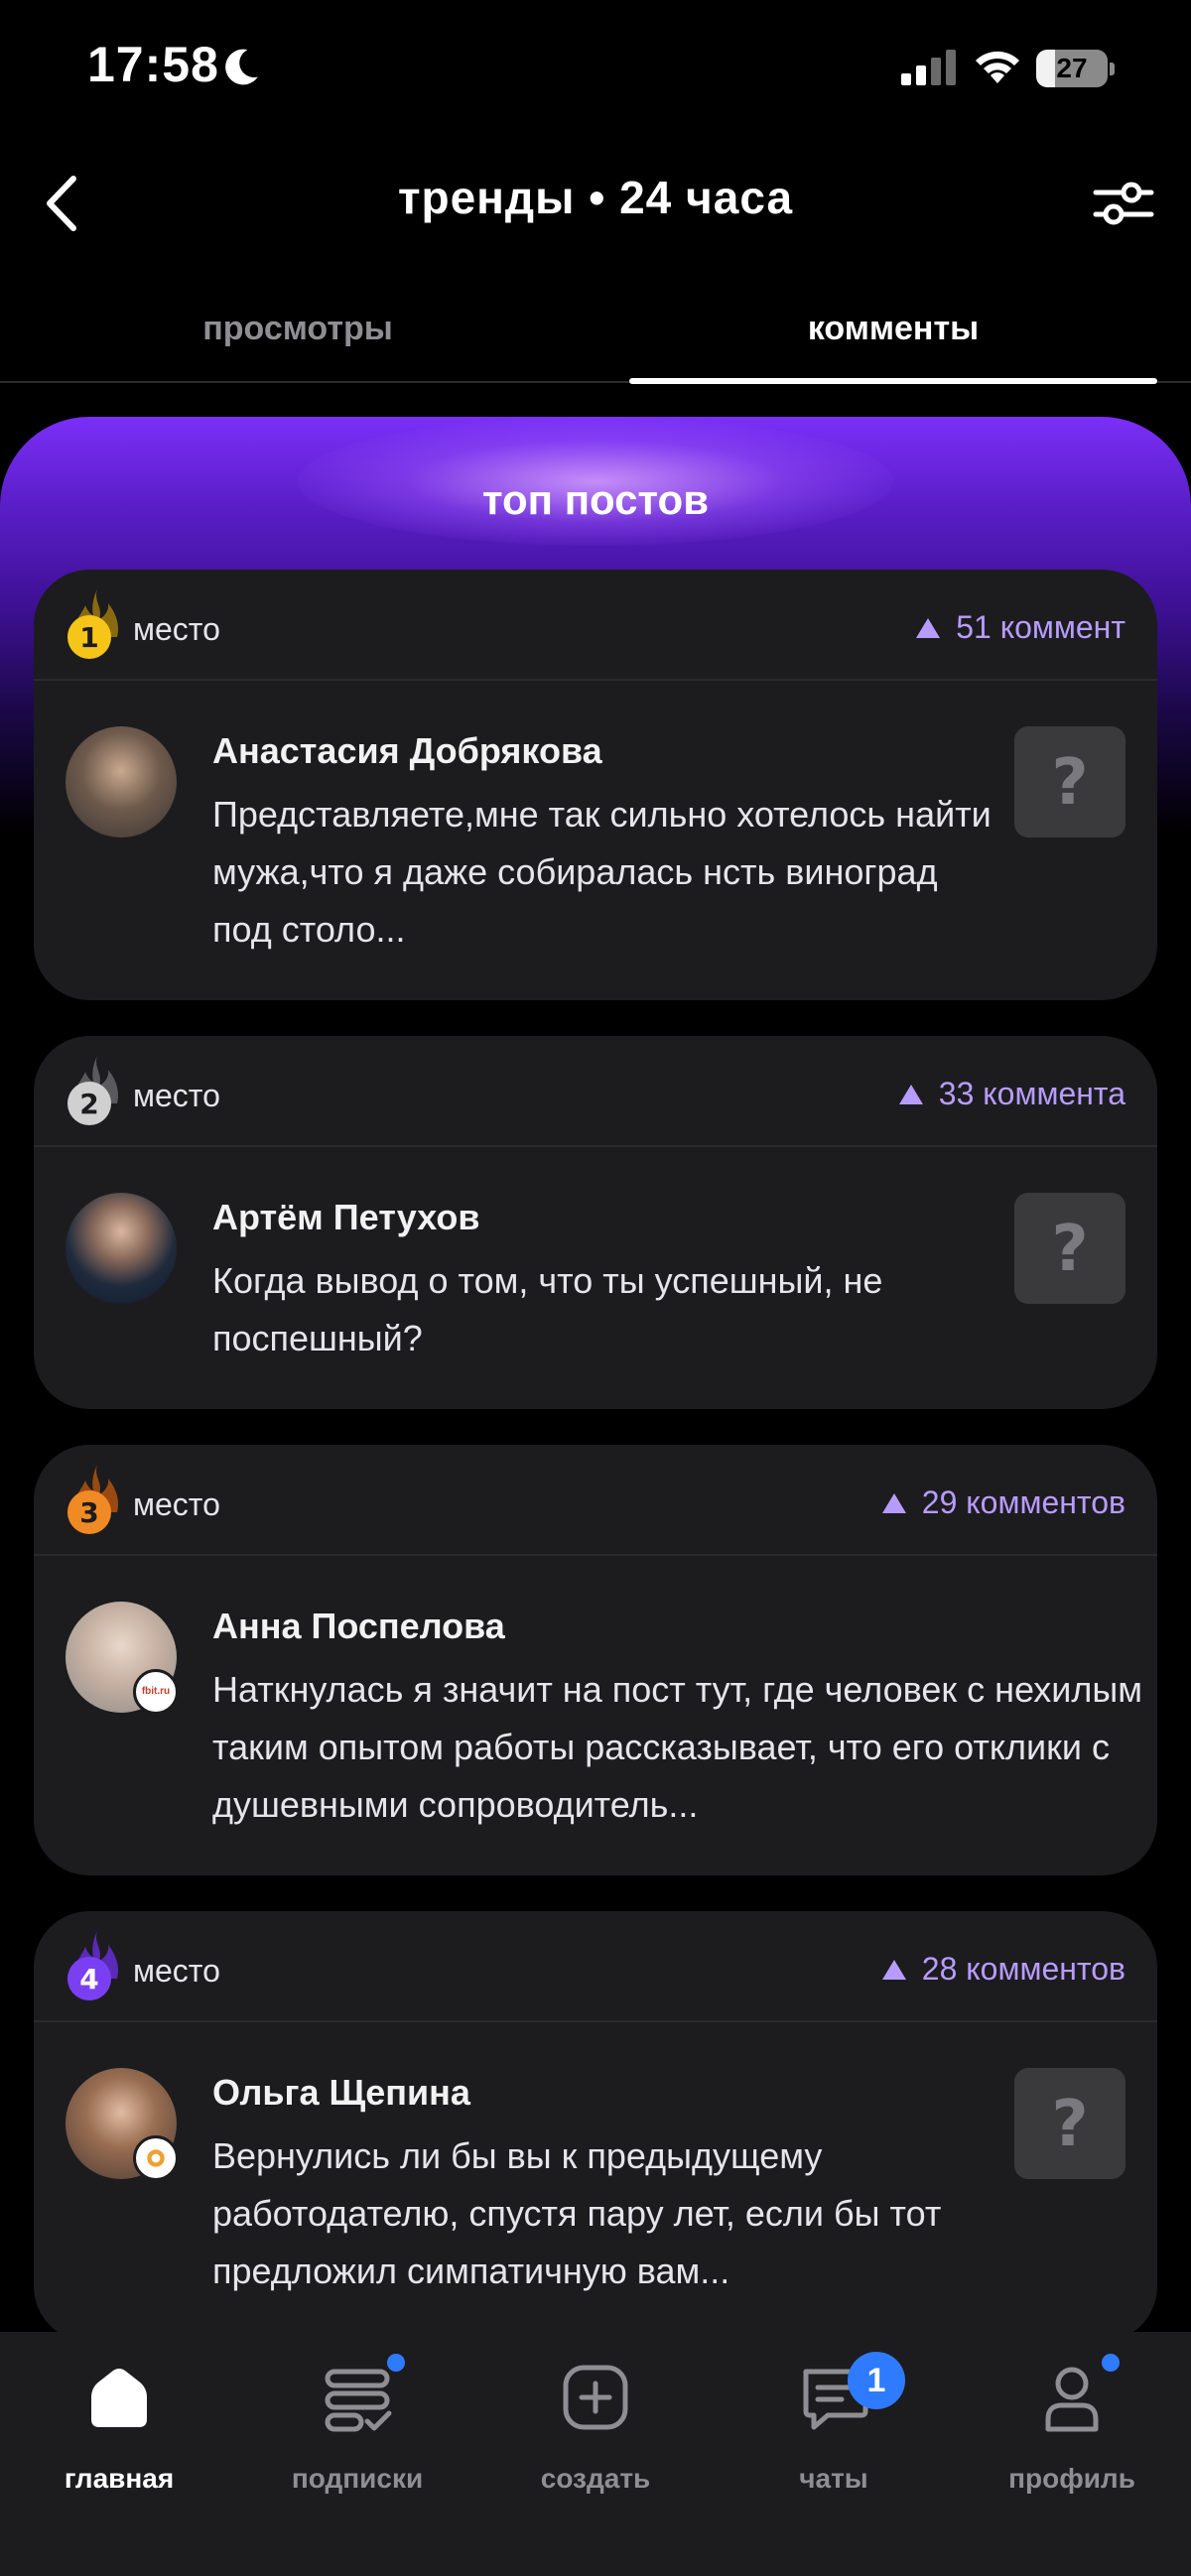  I want to click on tab-views: просмотры, so click(298, 329).